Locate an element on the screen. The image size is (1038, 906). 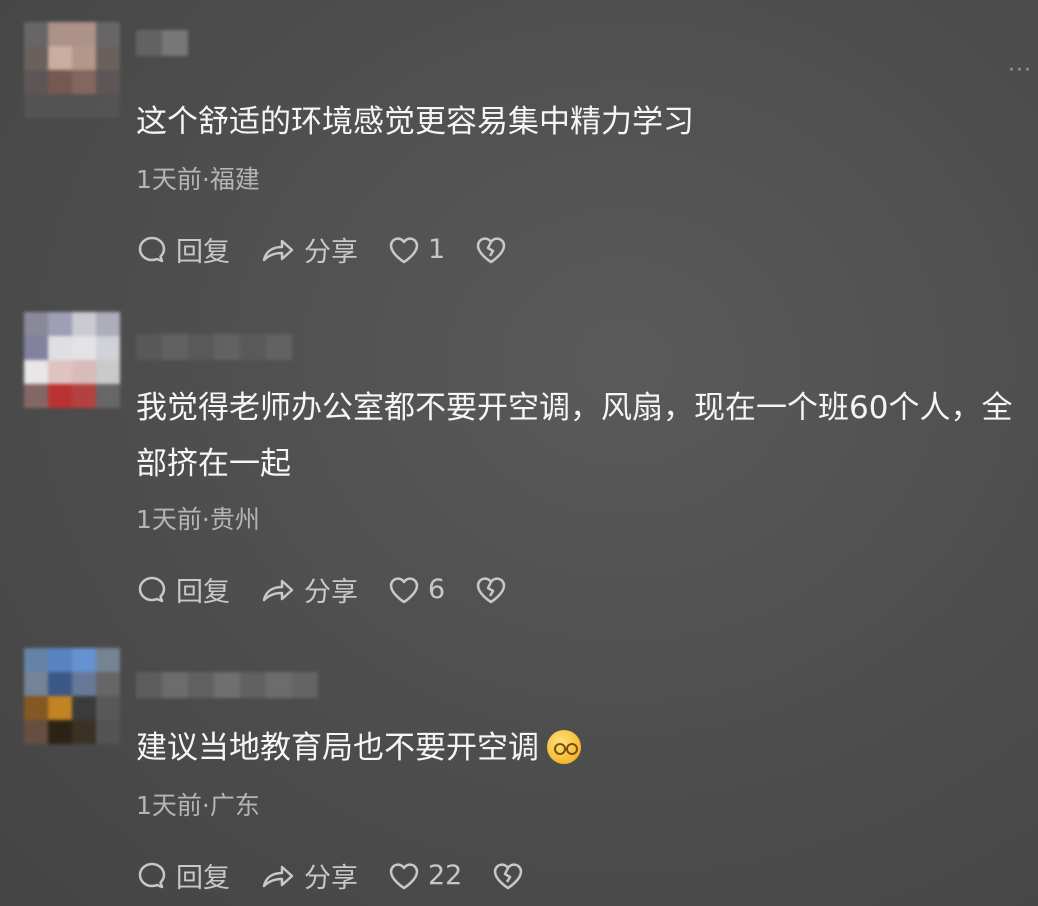
comment-actions: 回复 分享 1 is located at coordinates (340, 249).